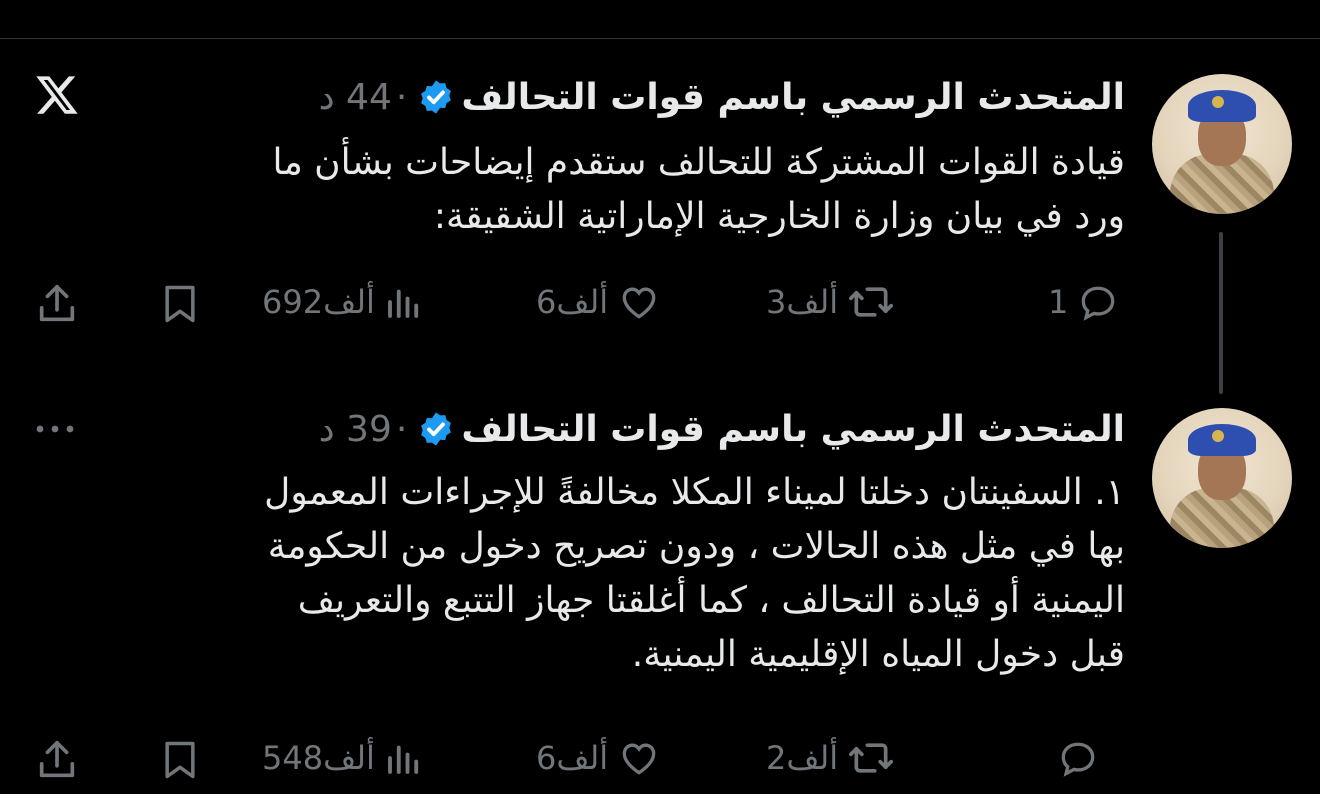  I want to click on retweet-button: 2ألف, so click(827, 758).